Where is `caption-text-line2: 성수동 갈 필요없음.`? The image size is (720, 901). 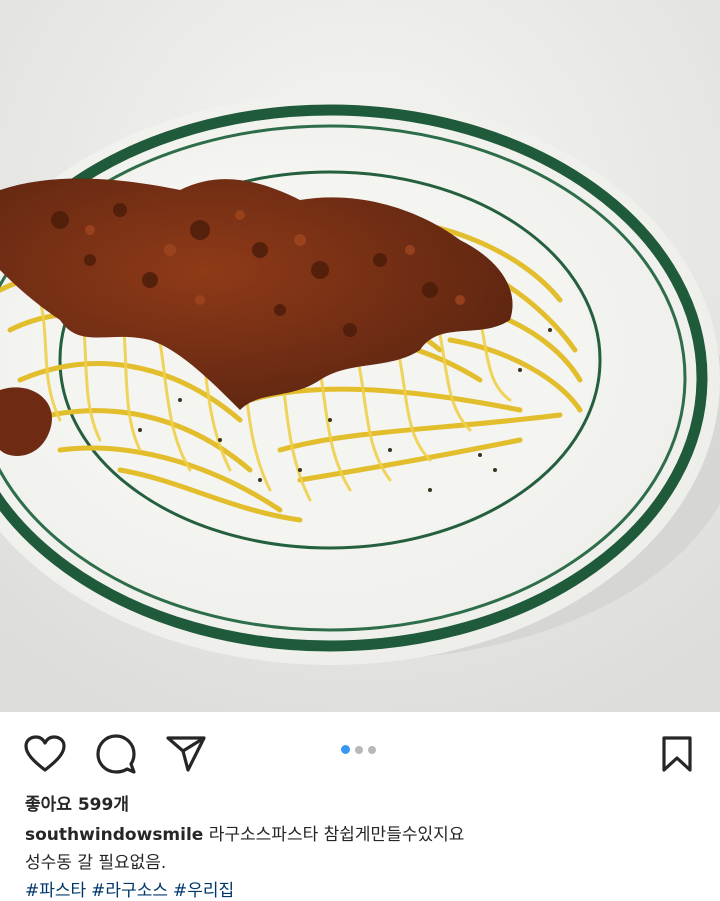 caption-text-line2: 성수동 갈 필요없음. is located at coordinates (96, 863).